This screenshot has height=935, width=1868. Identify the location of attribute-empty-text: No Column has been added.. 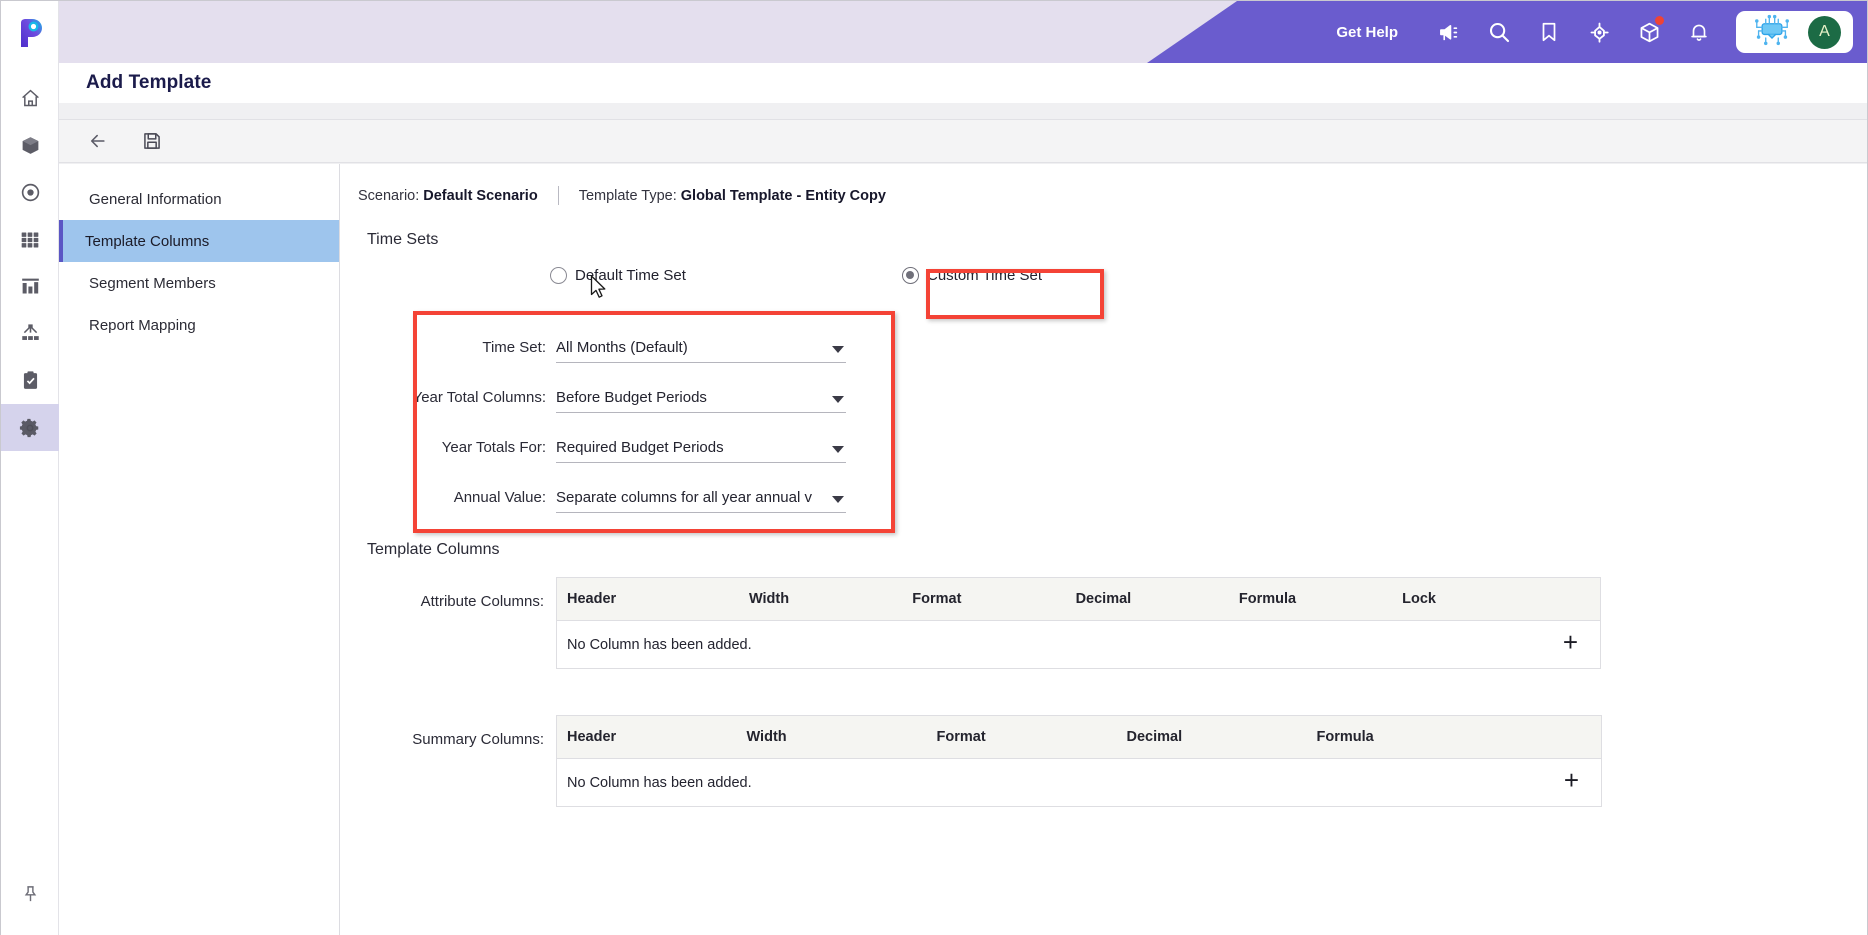
(979, 644).